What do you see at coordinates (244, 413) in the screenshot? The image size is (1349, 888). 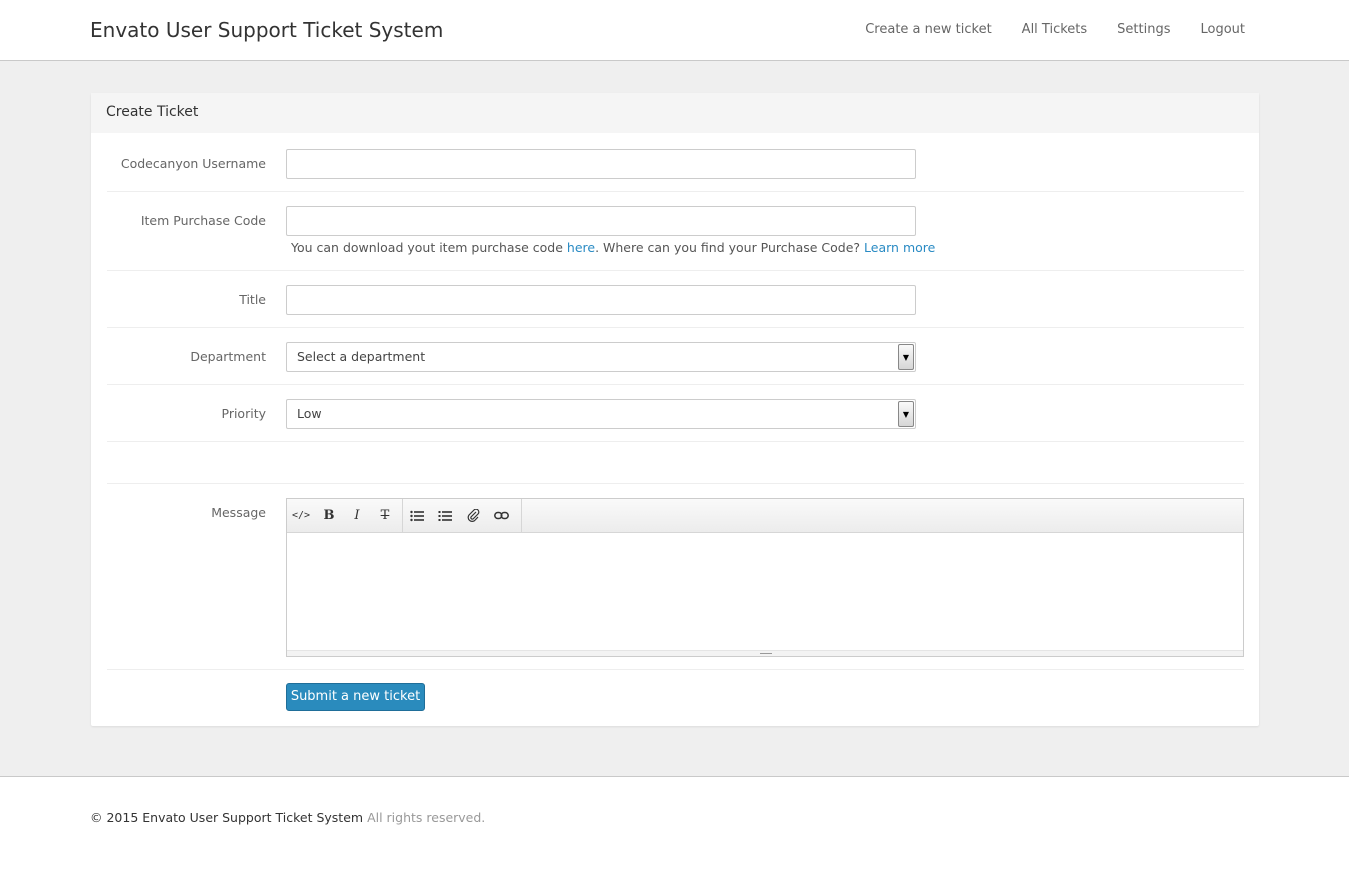 I see `priority-label: Priority` at bounding box center [244, 413].